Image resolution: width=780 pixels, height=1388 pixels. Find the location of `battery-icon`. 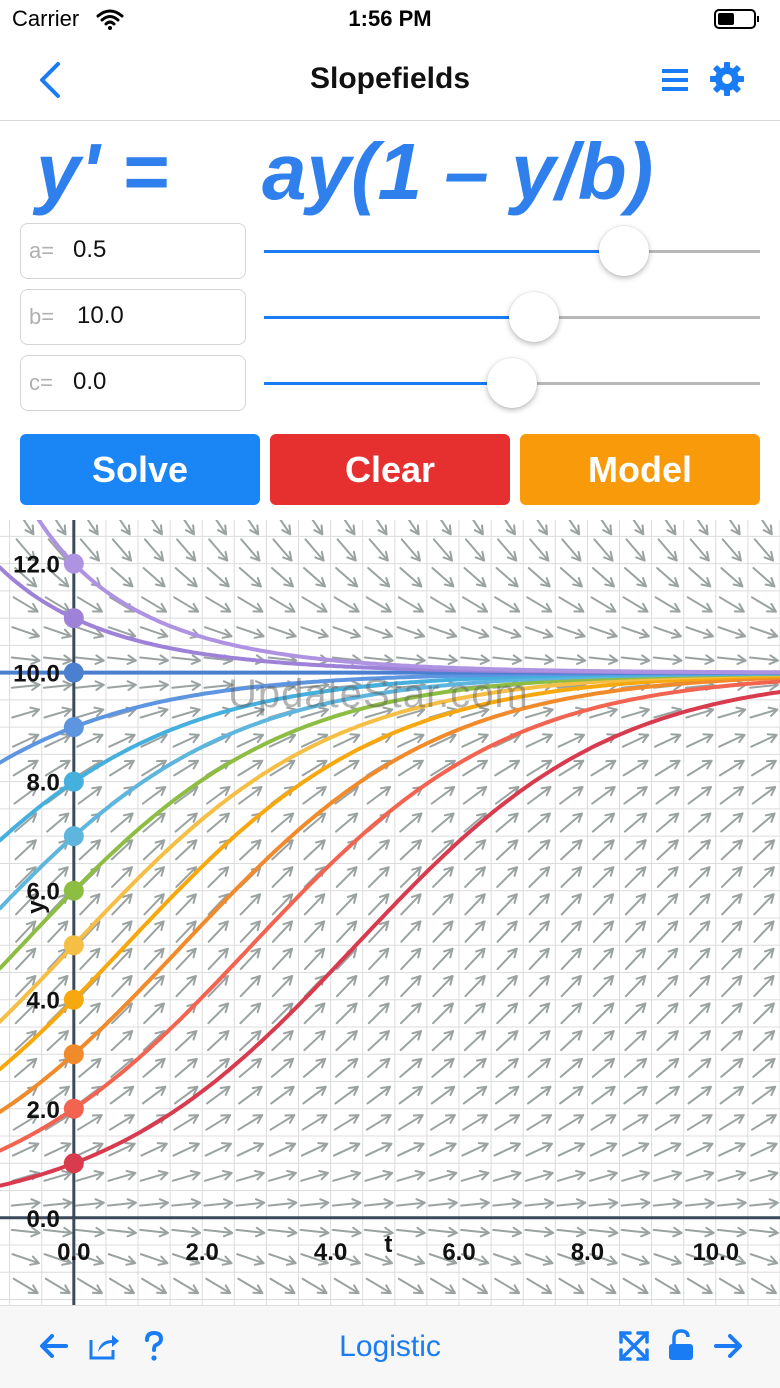

battery-icon is located at coordinates (736, 19).